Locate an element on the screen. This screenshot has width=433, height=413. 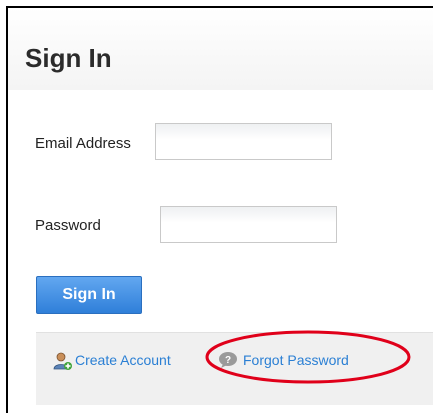
password-label: Password is located at coordinates (68, 225).